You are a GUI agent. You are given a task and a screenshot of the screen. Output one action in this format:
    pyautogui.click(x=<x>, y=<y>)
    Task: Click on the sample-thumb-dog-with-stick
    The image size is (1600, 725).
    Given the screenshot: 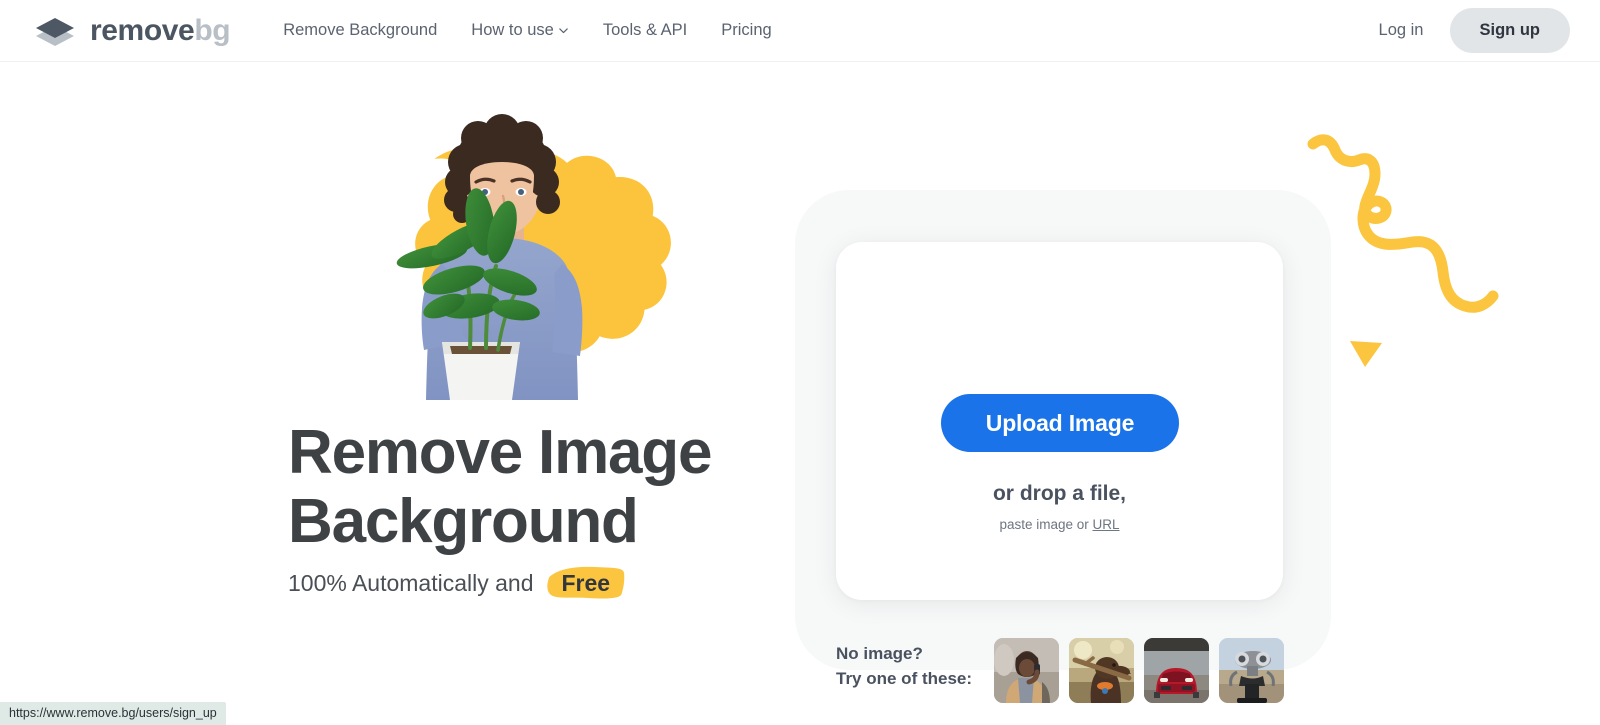 What is the action you would take?
    pyautogui.click(x=1101, y=670)
    